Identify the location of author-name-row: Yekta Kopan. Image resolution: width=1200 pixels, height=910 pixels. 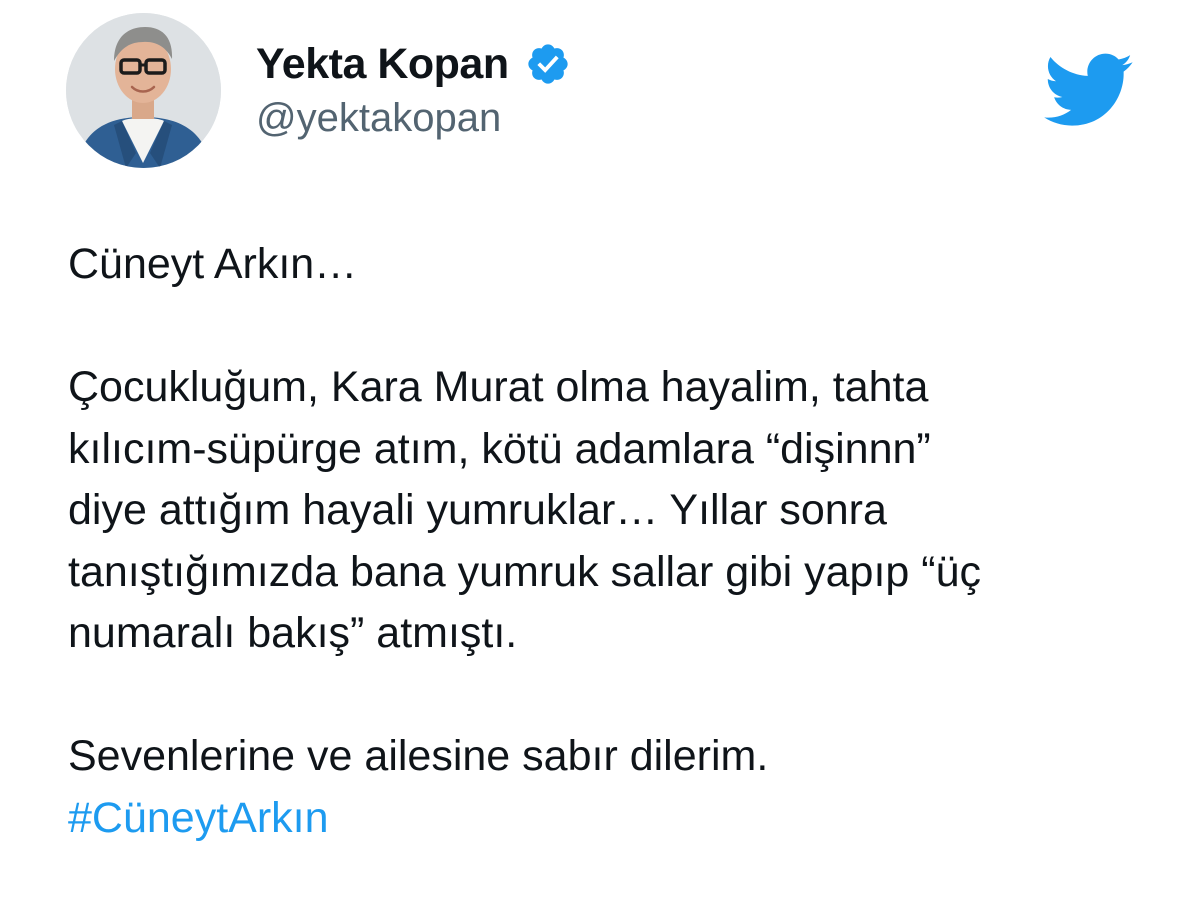
(413, 64).